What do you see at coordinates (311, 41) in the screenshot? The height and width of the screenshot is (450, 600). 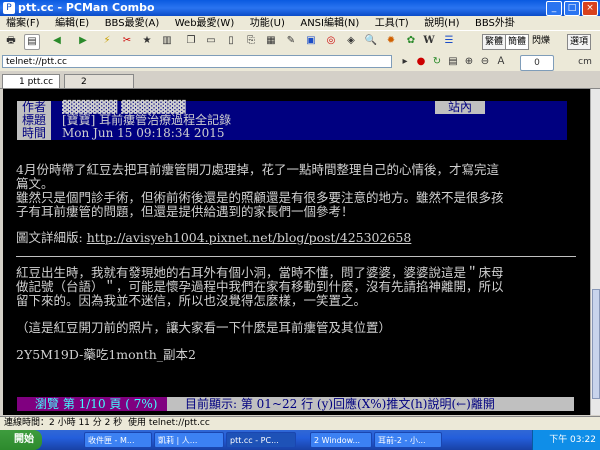 I see `table-icon: ▣` at bounding box center [311, 41].